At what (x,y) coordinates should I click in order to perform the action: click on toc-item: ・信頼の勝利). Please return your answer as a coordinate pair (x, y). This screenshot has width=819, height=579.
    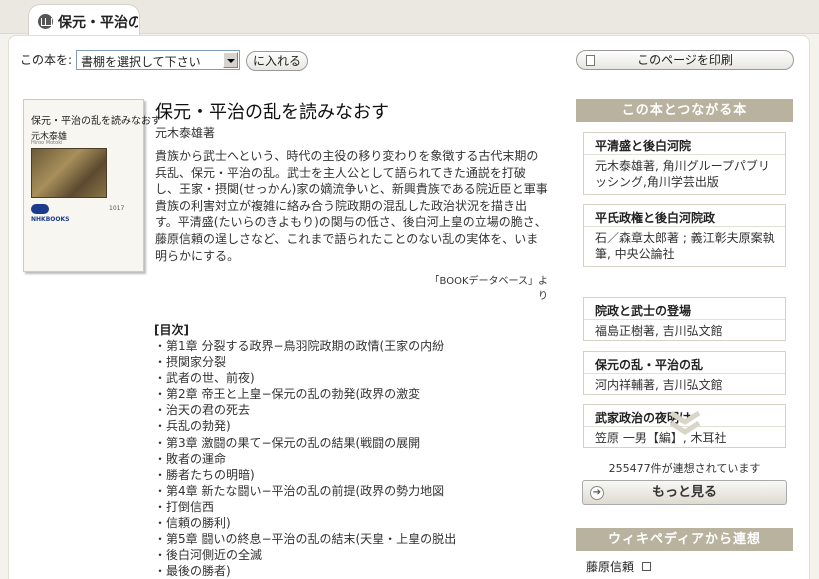
    Looking at the image, I should click on (192, 523).